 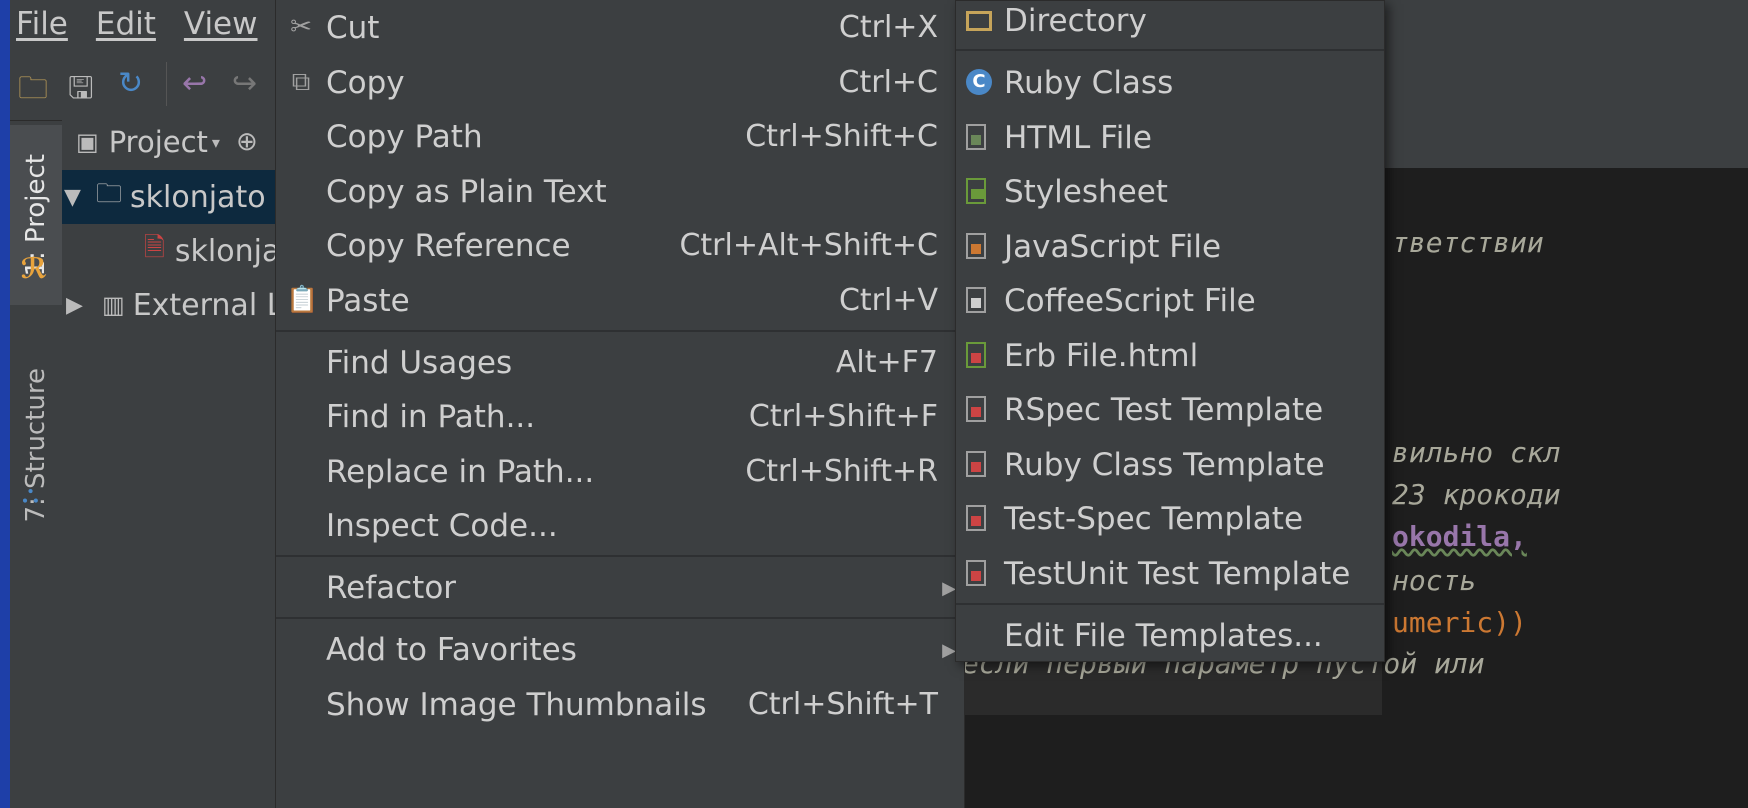 What do you see at coordinates (208, 305) in the screenshot?
I see `tree-item-label: External L` at bounding box center [208, 305].